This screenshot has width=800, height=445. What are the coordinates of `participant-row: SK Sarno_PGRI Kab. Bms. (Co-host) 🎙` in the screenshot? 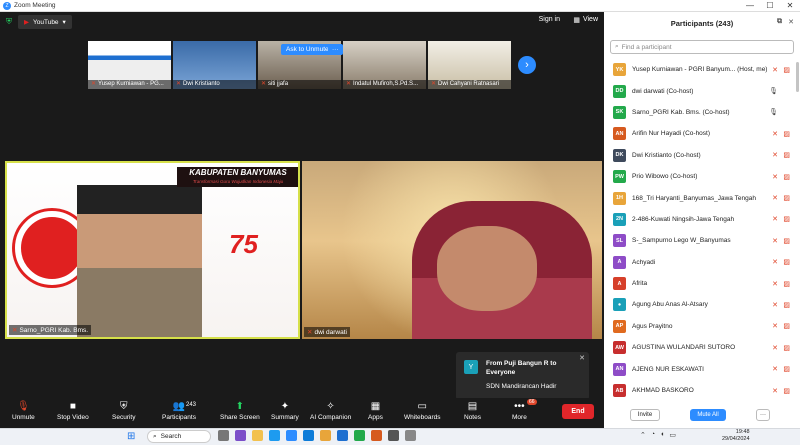 It's located at (702, 112).